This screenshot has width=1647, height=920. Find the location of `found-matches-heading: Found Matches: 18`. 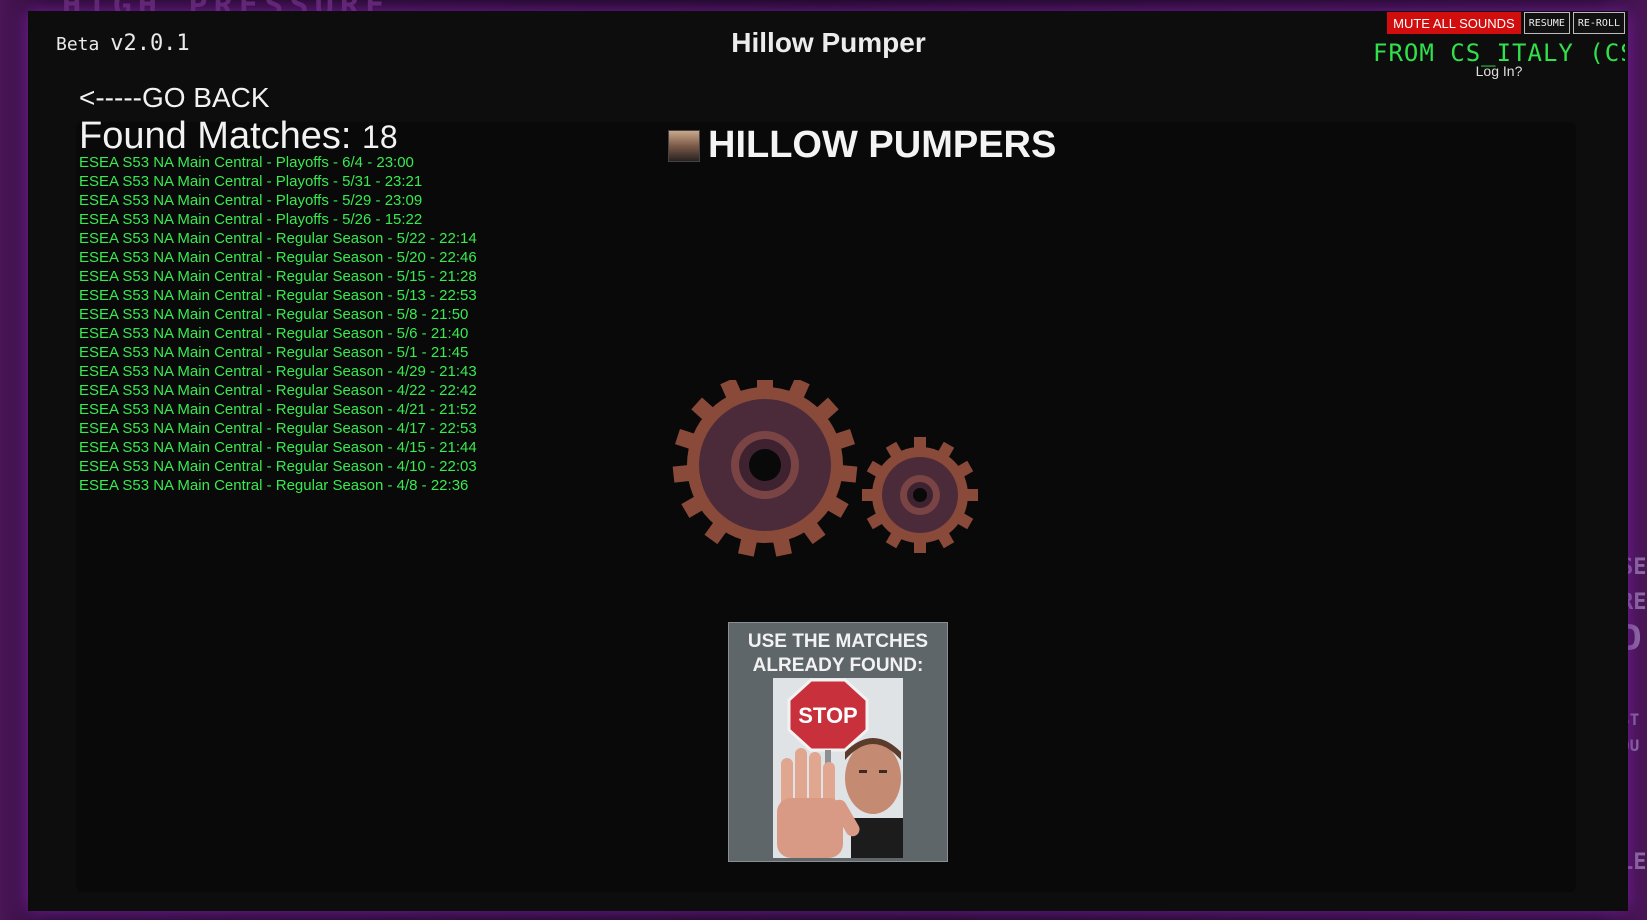

found-matches-heading: Found Matches: 18 is located at coordinates (238, 136).